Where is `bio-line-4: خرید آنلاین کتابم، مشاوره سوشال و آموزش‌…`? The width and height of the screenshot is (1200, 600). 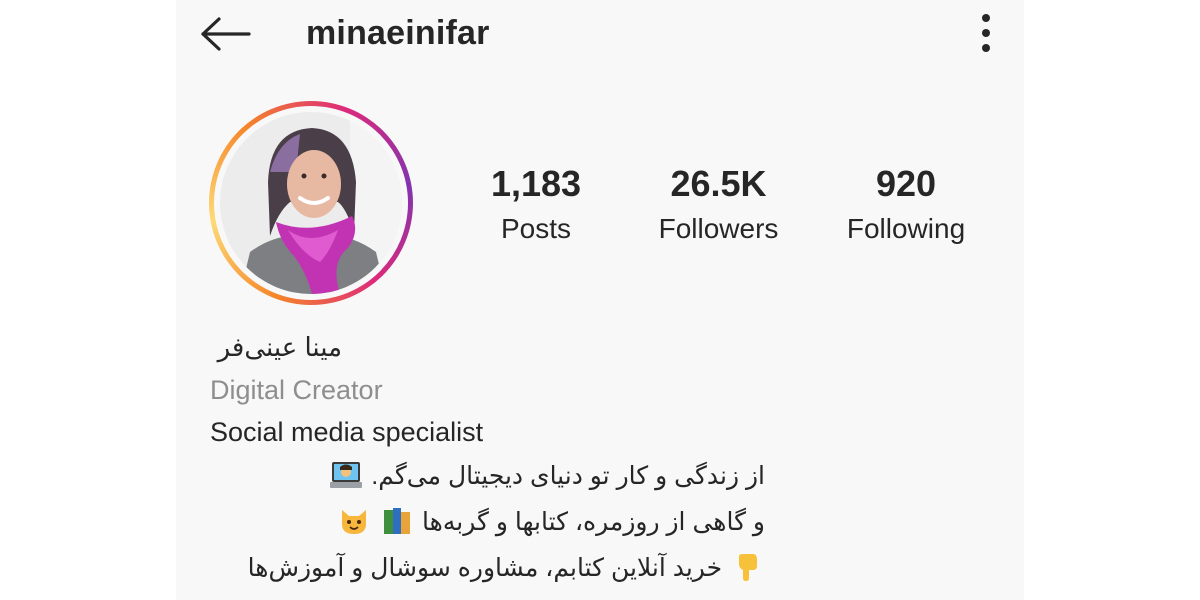 bio-line-4: خرید آنلاین کتابم، مشاوره سوشال و آموزش‌… is located at coordinates (487, 568).